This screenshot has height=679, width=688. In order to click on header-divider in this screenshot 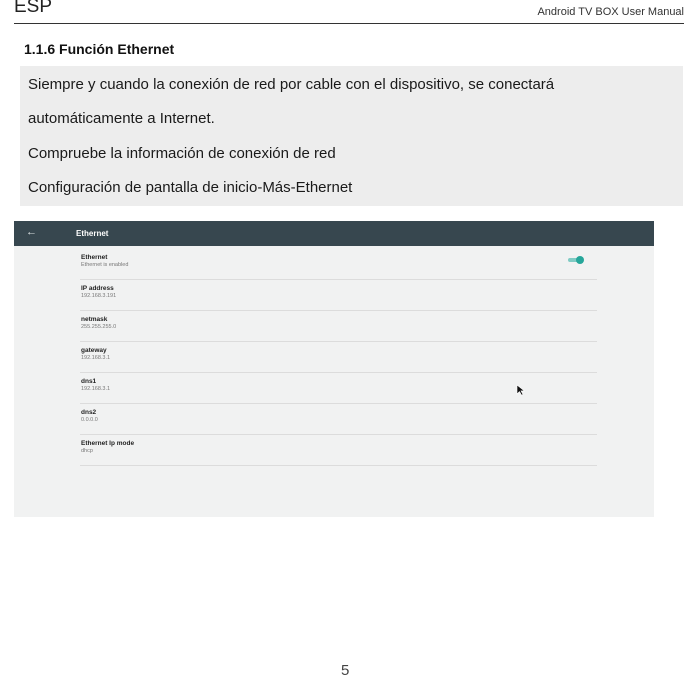, I will do `click(349, 23)`.